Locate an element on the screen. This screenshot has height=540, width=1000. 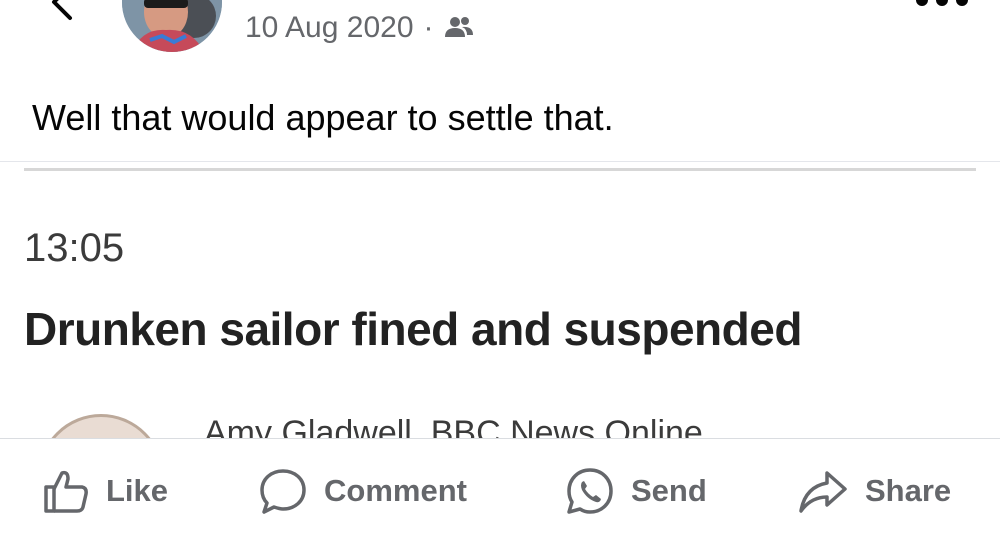
divider is located at coordinates (500, 438).